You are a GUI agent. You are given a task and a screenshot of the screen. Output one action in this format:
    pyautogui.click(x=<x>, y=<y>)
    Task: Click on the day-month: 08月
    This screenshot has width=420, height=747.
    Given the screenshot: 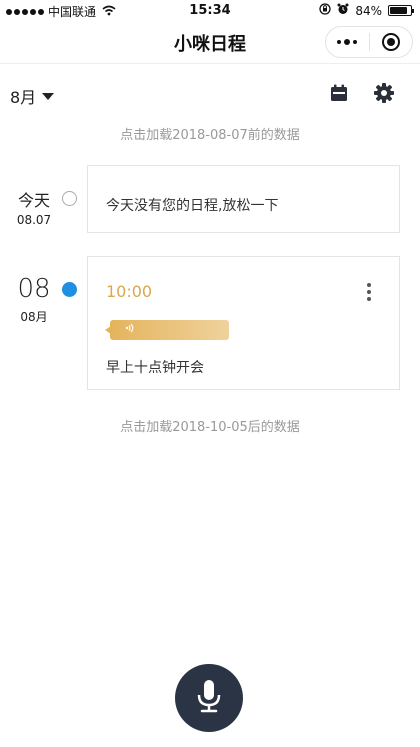 What is the action you would take?
    pyautogui.click(x=34, y=317)
    